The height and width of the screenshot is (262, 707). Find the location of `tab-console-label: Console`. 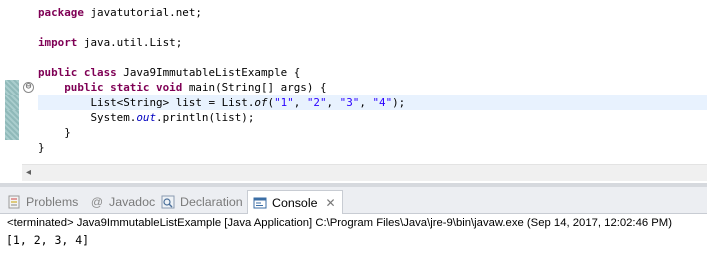

tab-console-label: Console is located at coordinates (295, 202).